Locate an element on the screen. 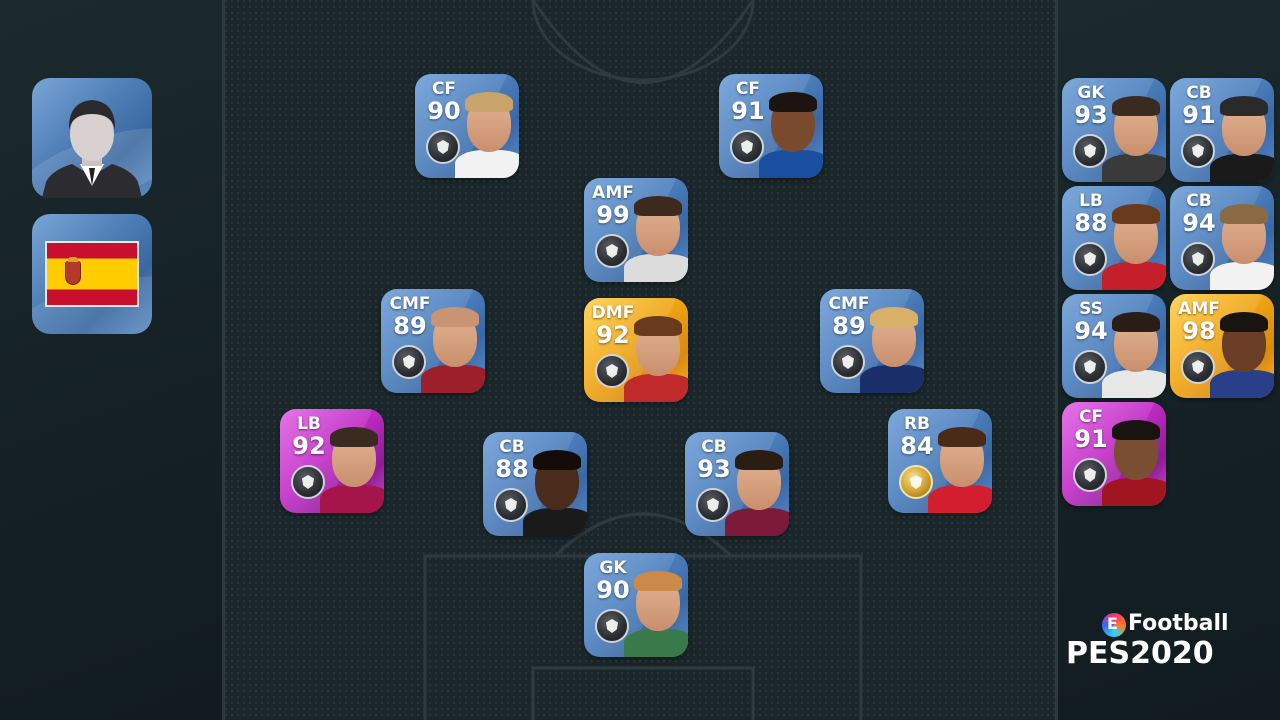  nationality-card is located at coordinates (92, 274).